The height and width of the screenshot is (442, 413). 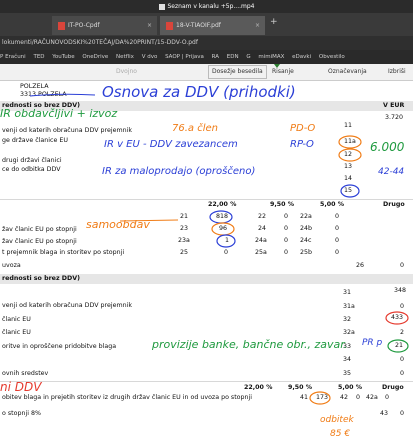 What do you see at coordinates (277, 66) in the screenshot?
I see `chevron-down-icon` at bounding box center [277, 66].